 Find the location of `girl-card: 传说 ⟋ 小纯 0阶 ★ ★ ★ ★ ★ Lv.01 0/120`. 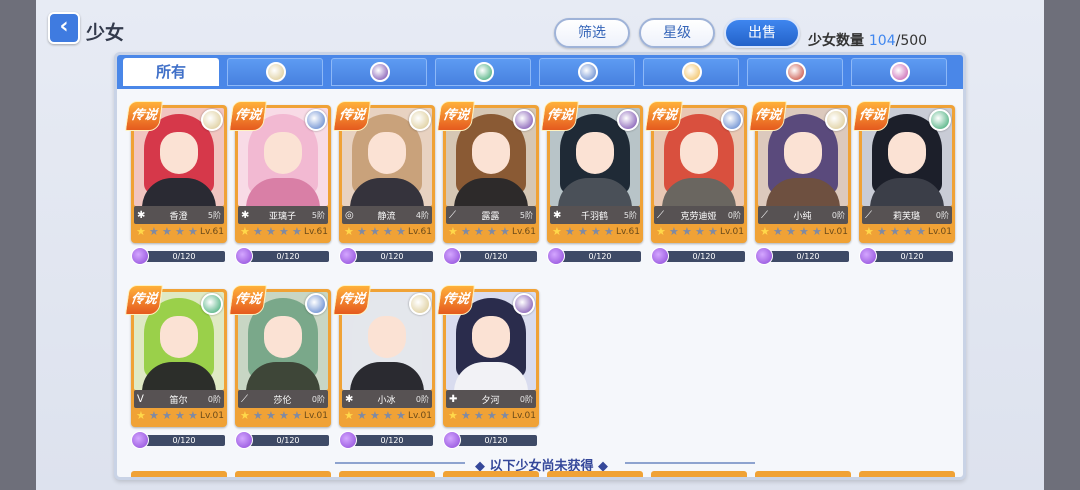

girl-card: 传说 ⟋ 小纯 0阶 ★ ★ ★ ★ ★ Lv.01 0/120 is located at coordinates (799, 186).